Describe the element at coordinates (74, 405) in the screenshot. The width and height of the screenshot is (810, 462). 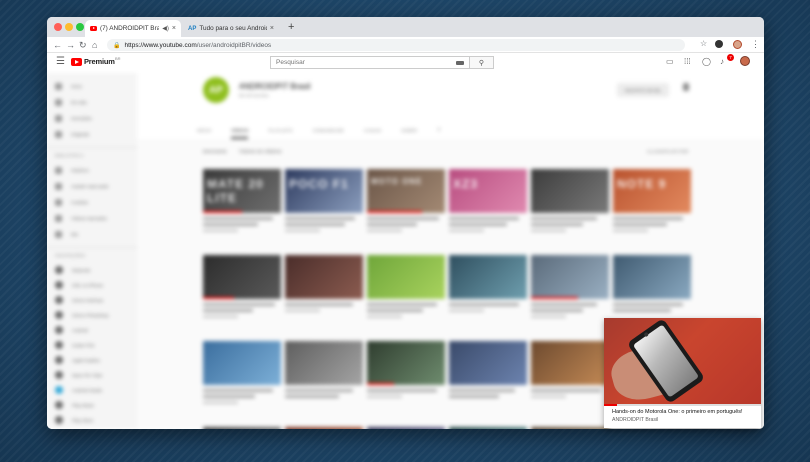
I see `subscription-item: Play Music` at that location.